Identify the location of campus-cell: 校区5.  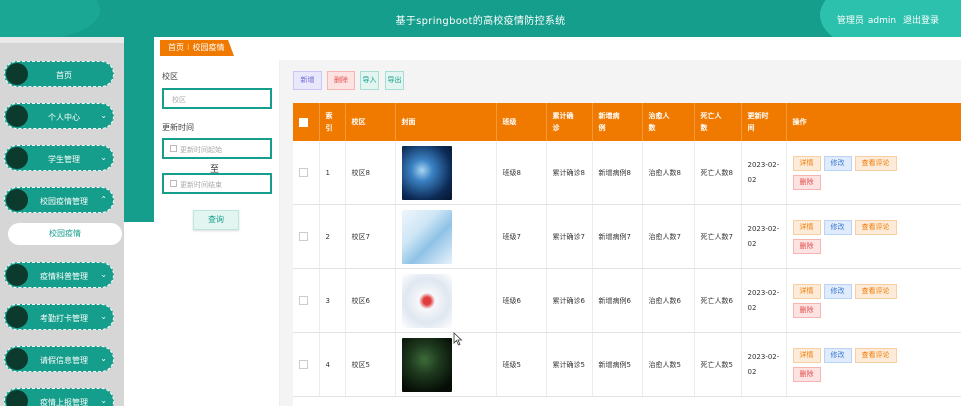
(370, 364).